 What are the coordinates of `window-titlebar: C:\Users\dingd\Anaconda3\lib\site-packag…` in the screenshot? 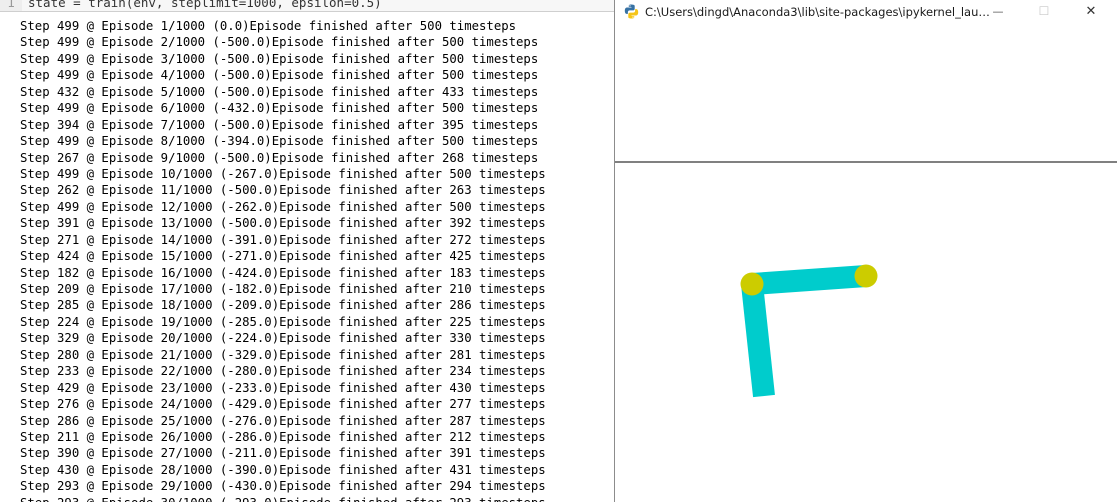 It's located at (866, 11).